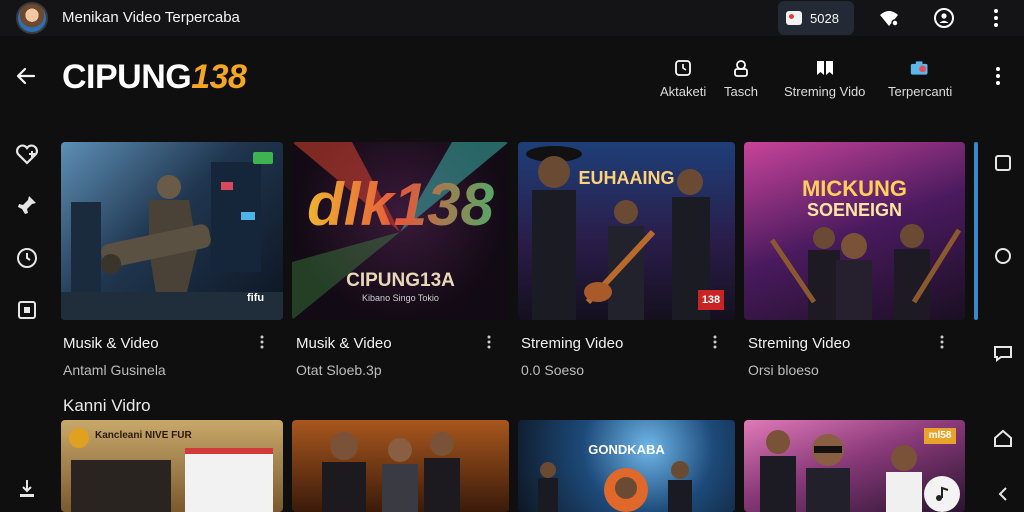  I want to click on music-fab-button, so click(942, 494).